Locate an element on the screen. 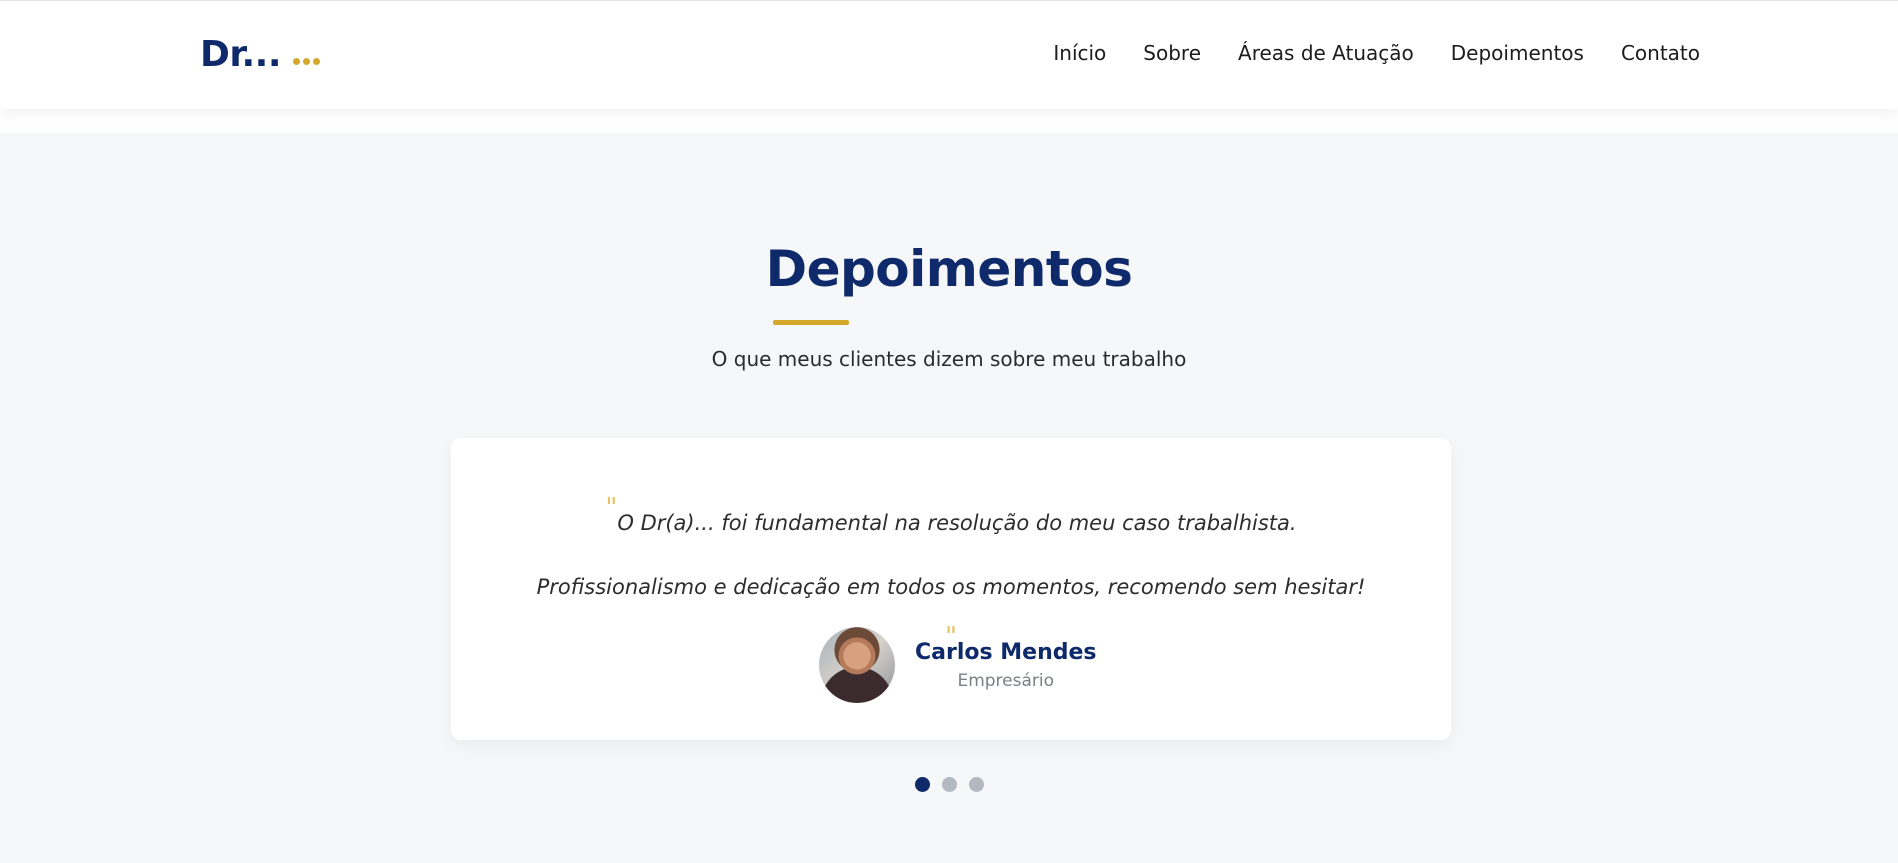 Image resolution: width=1898 pixels, height=863 pixels. nav-item-inicio: Início is located at coordinates (1079, 53).